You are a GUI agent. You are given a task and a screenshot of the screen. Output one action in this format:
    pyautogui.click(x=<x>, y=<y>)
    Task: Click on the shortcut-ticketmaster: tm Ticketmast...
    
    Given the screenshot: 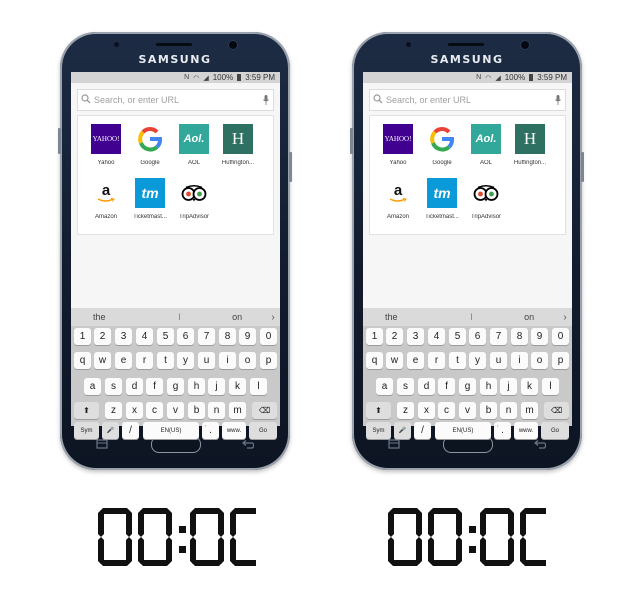 What is the action you would take?
    pyautogui.click(x=442, y=199)
    